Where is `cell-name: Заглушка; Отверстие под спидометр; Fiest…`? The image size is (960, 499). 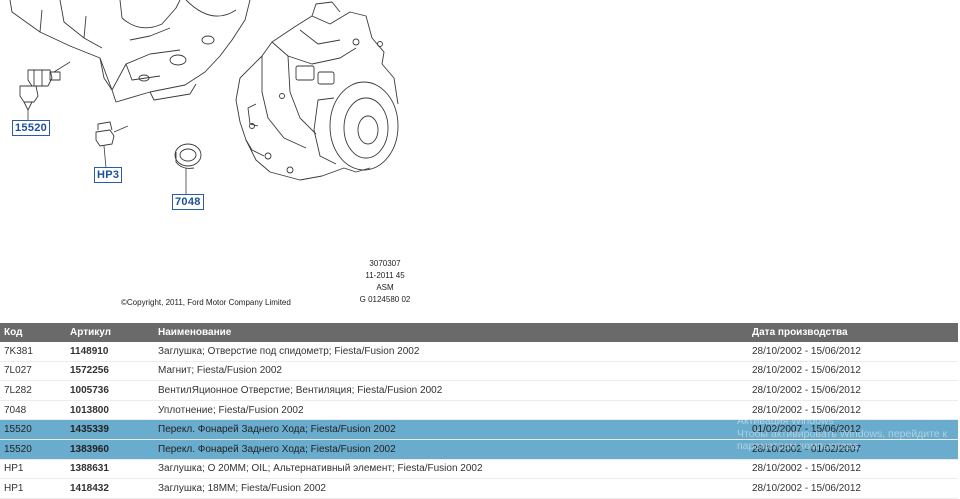
cell-name: Заглушка; Отверстие под спидометр; Fiest… is located at coordinates (289, 351).